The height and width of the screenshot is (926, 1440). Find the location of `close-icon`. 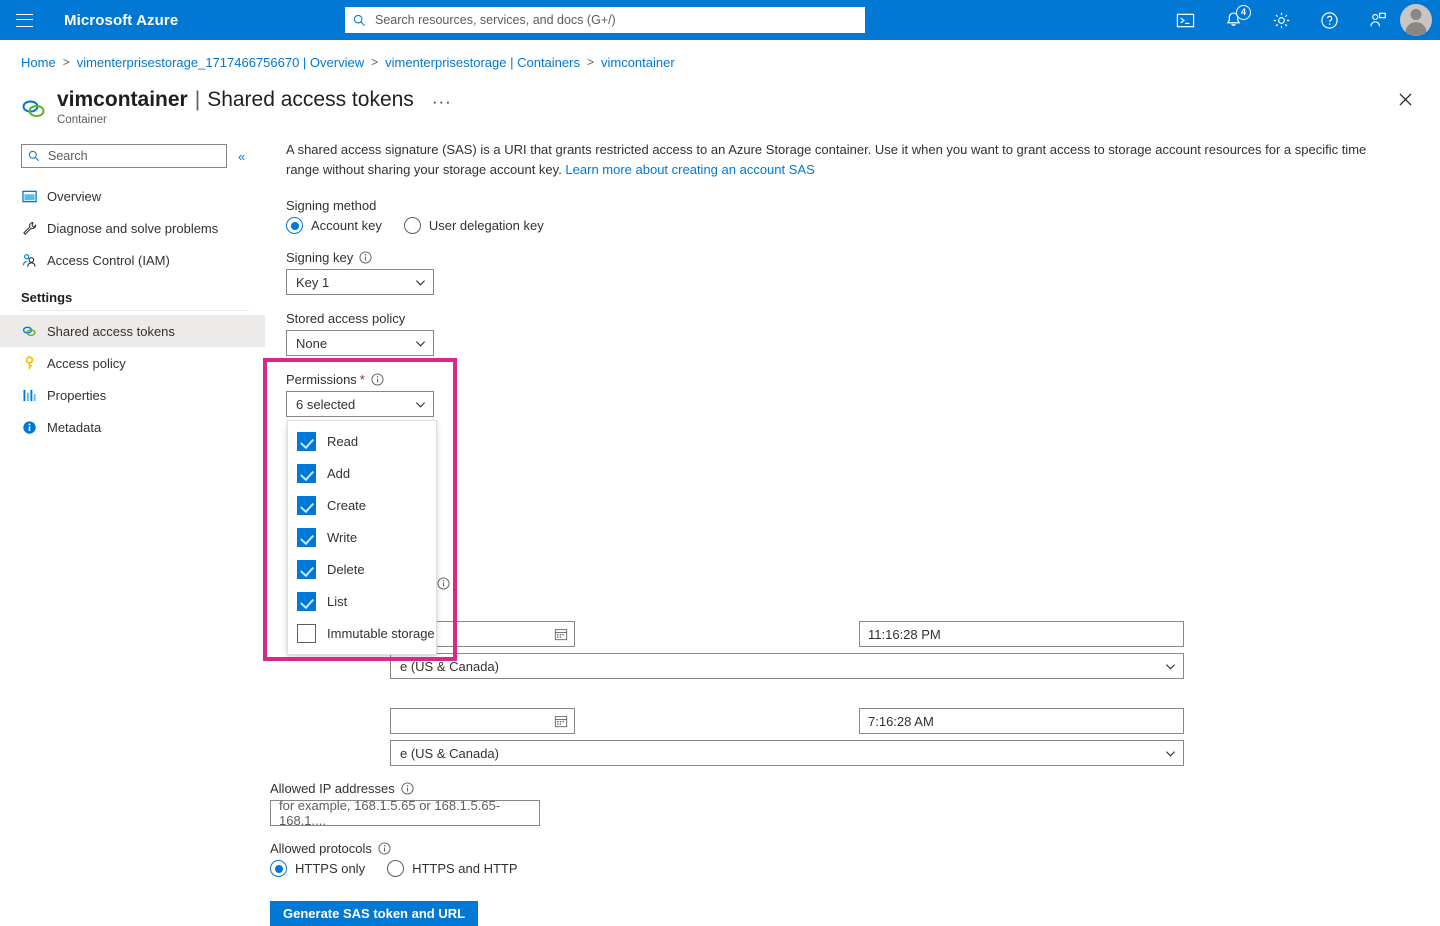

close-icon is located at coordinates (1405, 99).